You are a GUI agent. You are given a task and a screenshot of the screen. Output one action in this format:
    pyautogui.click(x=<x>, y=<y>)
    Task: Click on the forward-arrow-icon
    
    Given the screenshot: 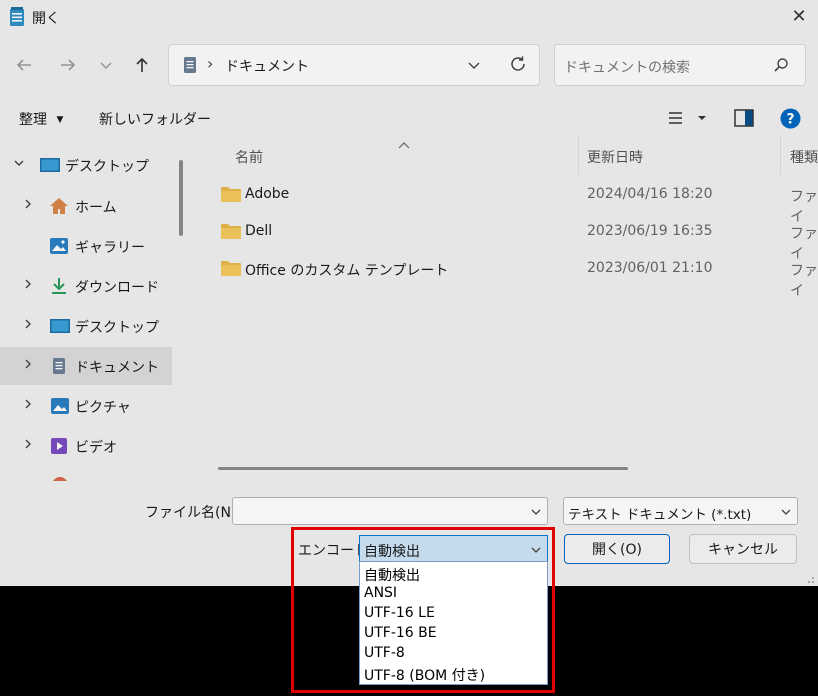 What is the action you would take?
    pyautogui.click(x=68, y=65)
    